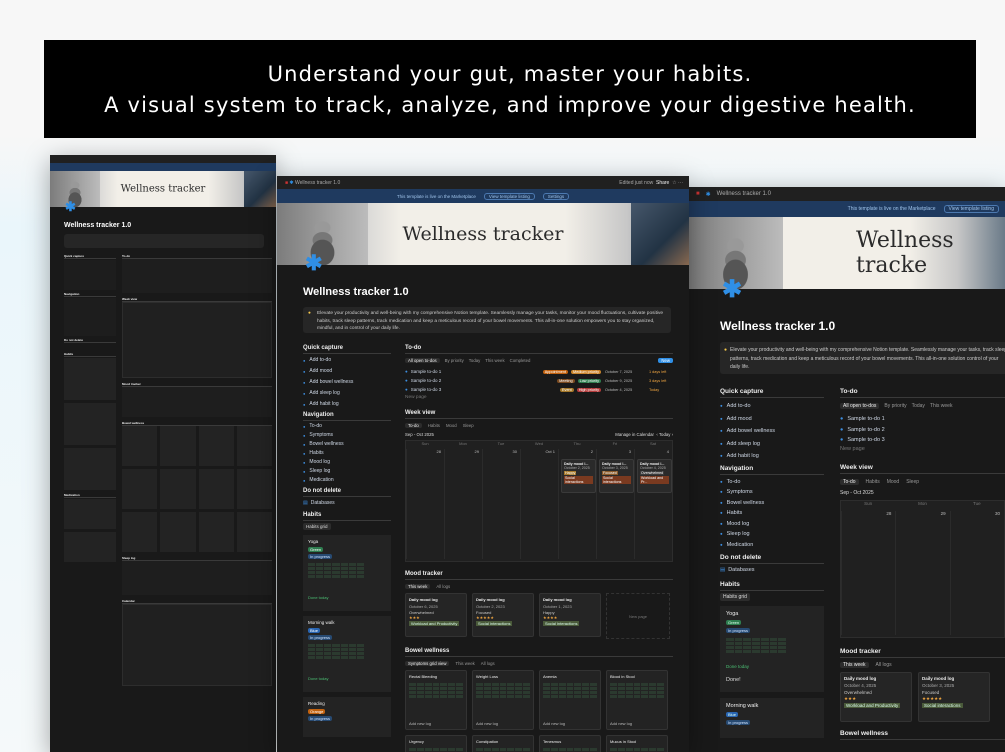 The height and width of the screenshot is (752, 1005). What do you see at coordinates (772, 419) in the screenshot?
I see `right-quick-capture-item-add-mood: ● Add mood` at bounding box center [772, 419].